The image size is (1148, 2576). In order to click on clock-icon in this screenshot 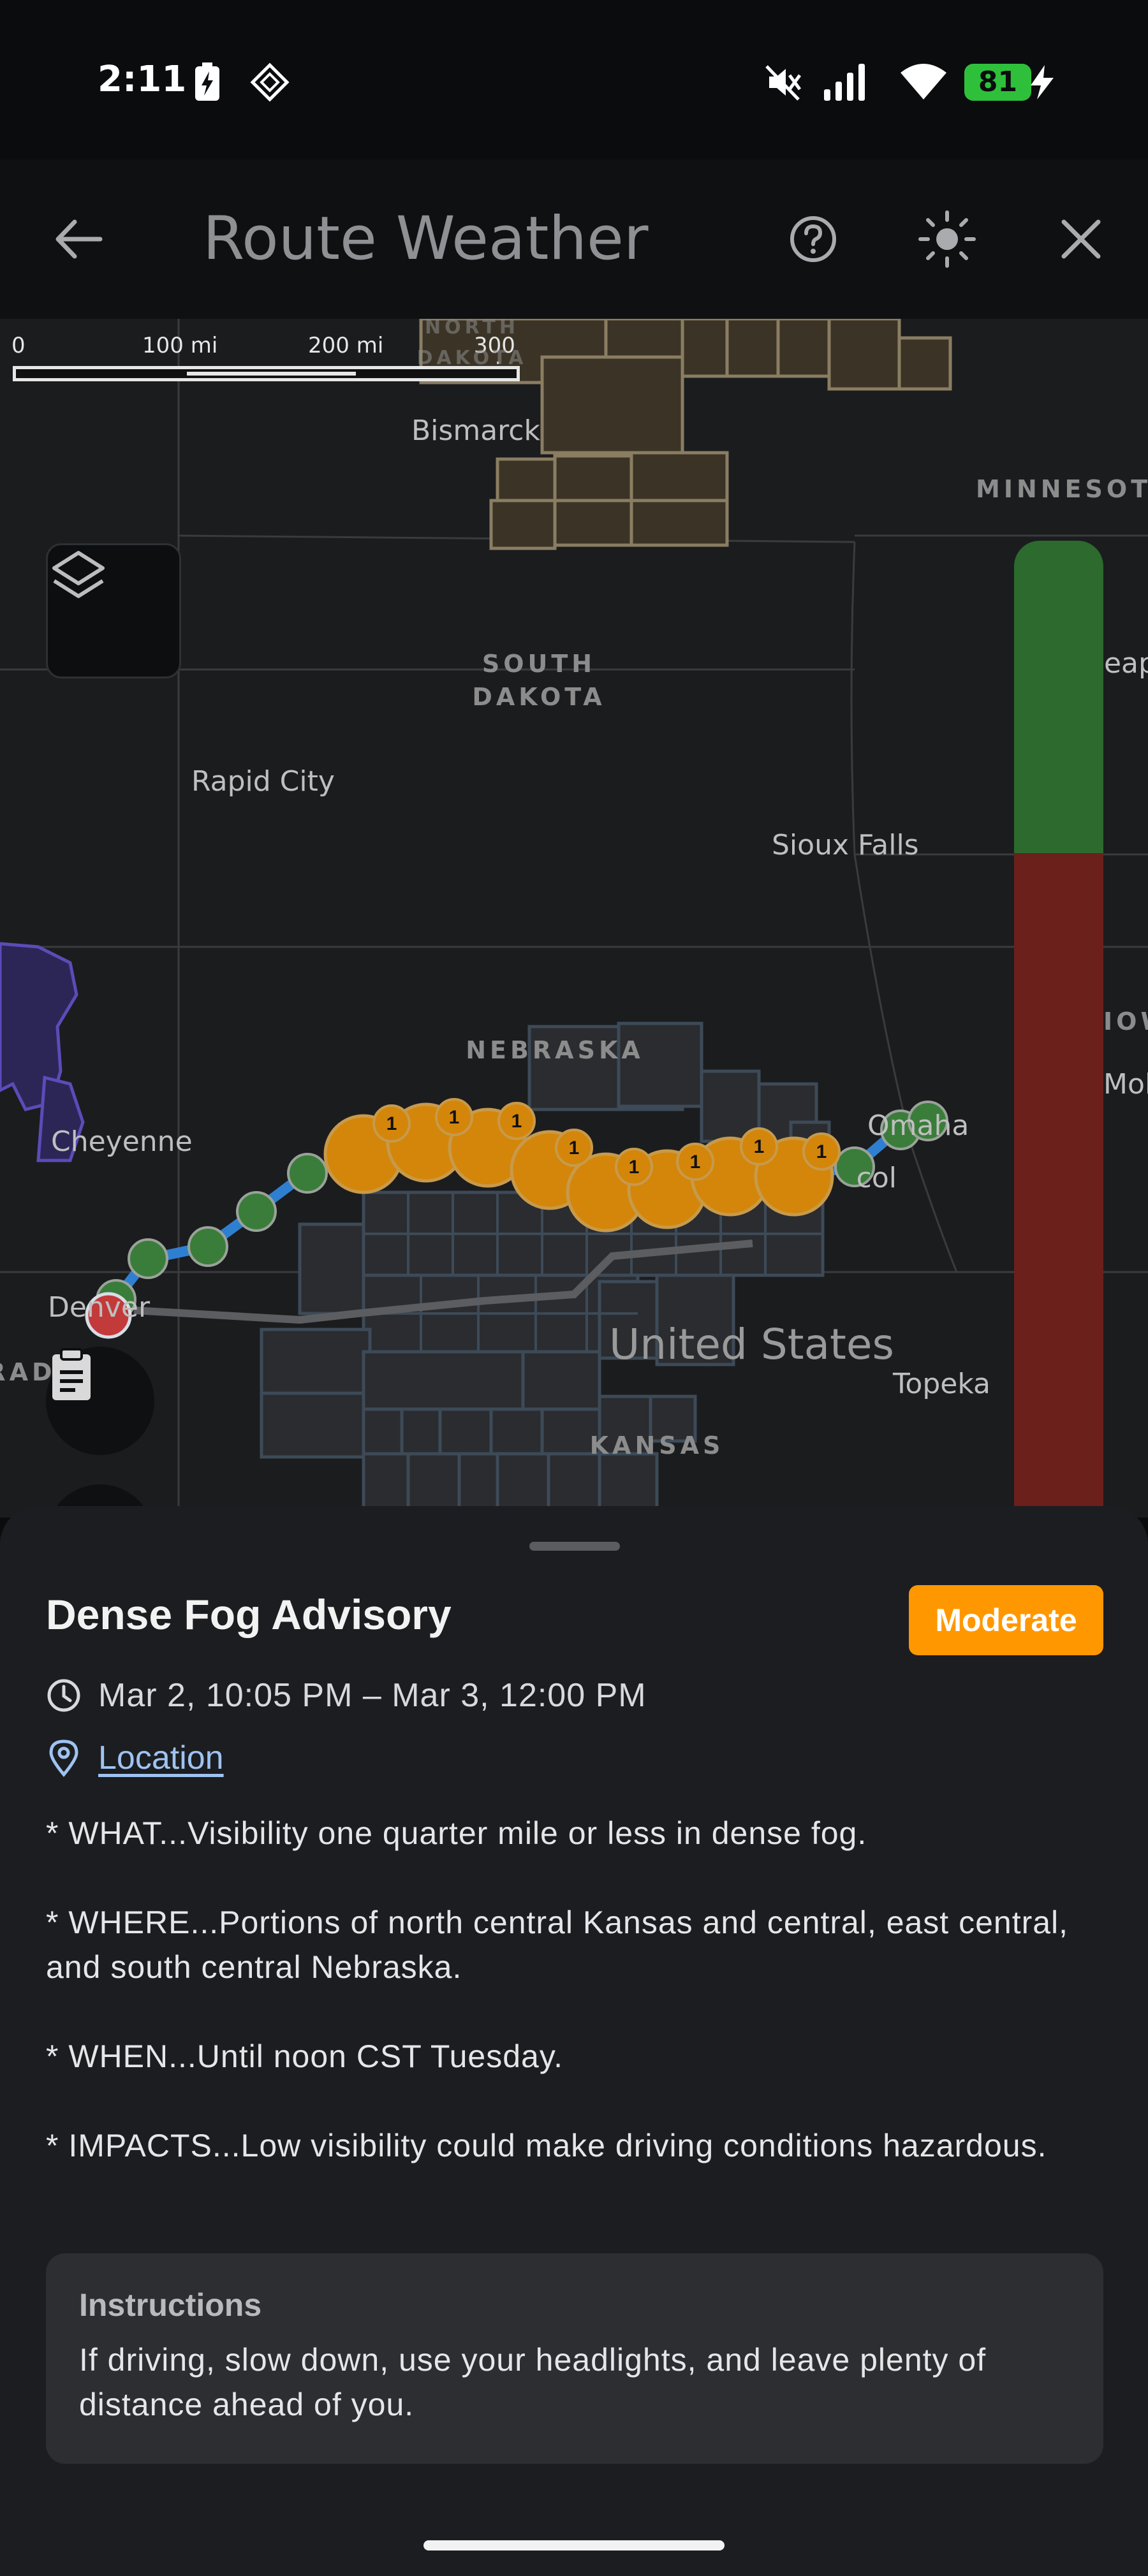, I will do `click(63, 1696)`.